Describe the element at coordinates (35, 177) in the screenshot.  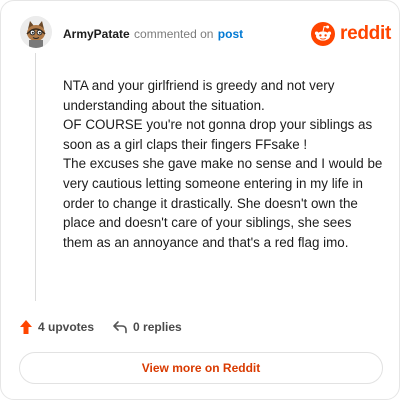
I see `thread-line` at that location.